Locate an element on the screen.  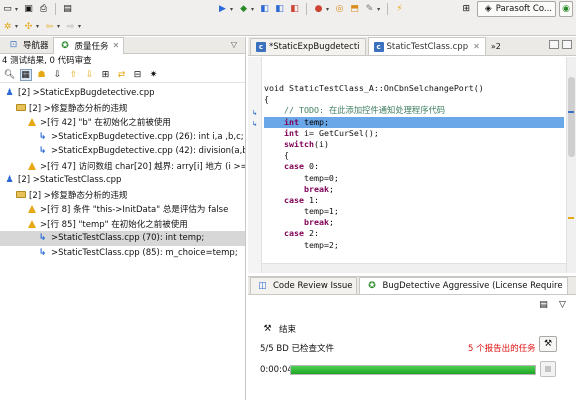
test-icon-1: ◧ is located at coordinates (265, 9).